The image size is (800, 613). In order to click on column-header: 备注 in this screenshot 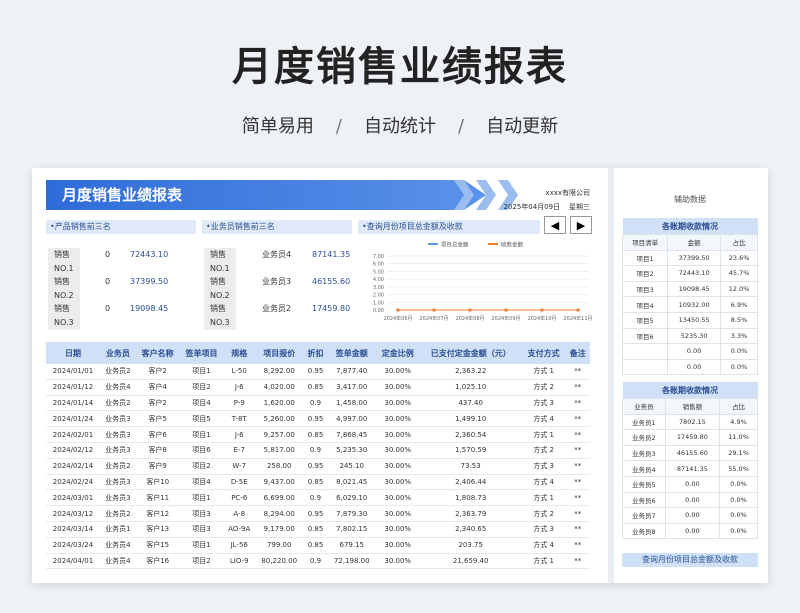, I will do `click(577, 353)`.